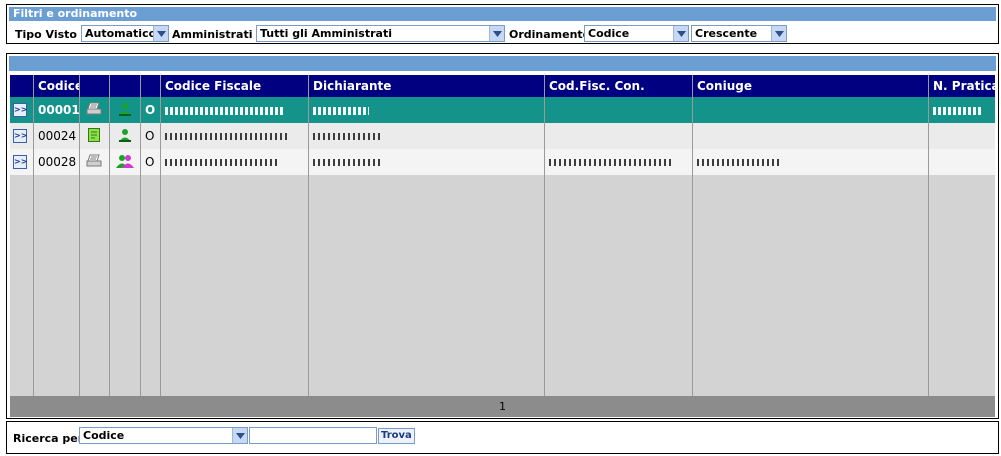  Describe the element at coordinates (550, 34) in the screenshot. I see `ordinamento-label: Ordinamento` at that location.